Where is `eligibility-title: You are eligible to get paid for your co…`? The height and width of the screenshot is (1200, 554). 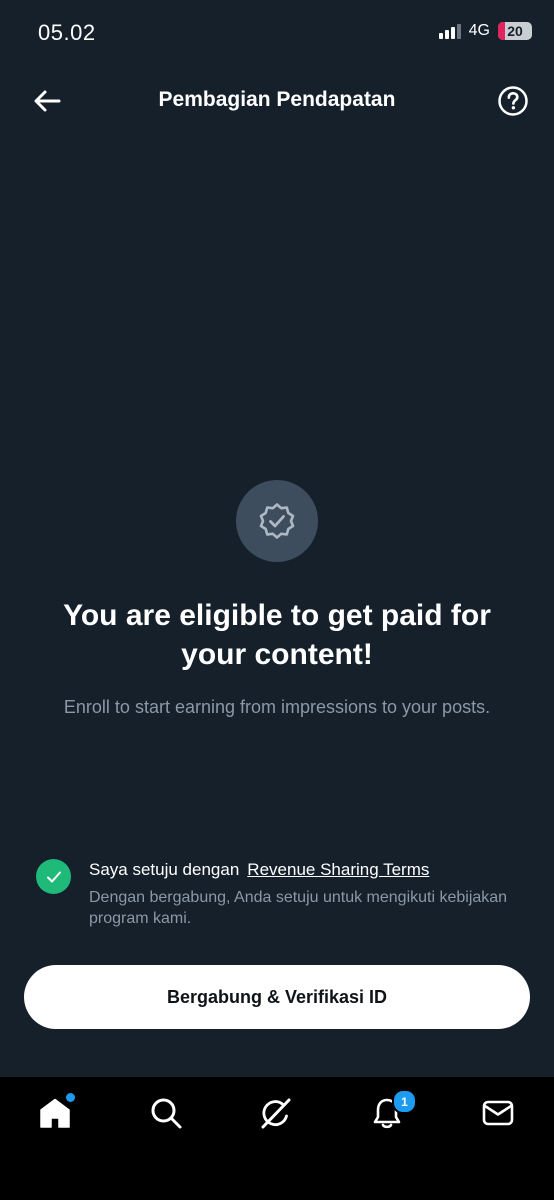 eligibility-title: You are eligible to get paid for your co… is located at coordinates (277, 635).